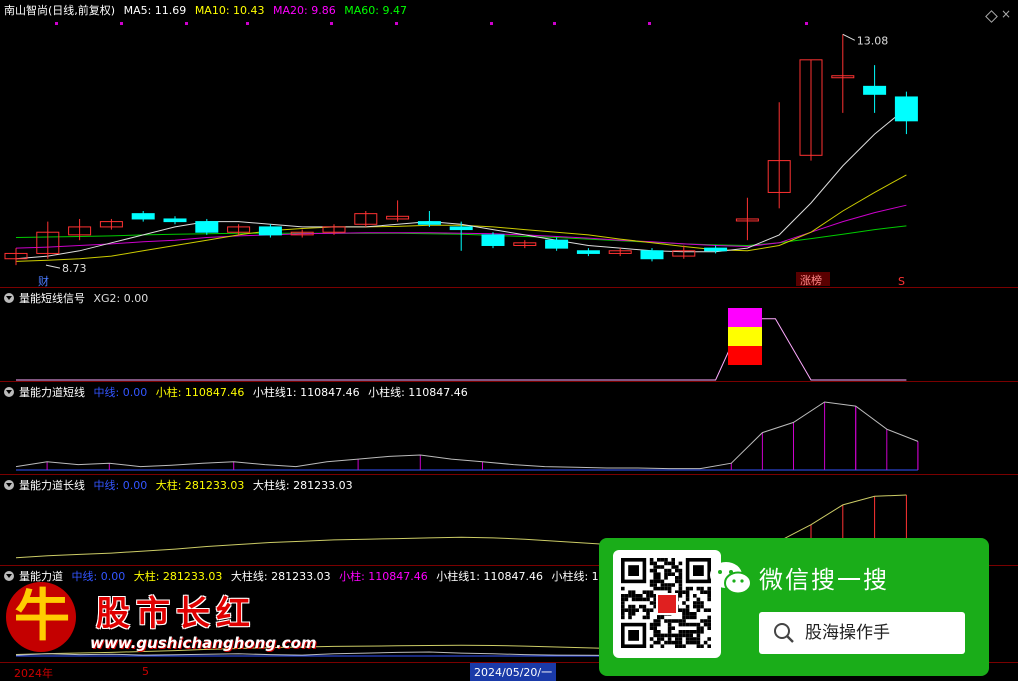  What do you see at coordinates (667, 604) in the screenshot?
I see `qr-code` at bounding box center [667, 604].